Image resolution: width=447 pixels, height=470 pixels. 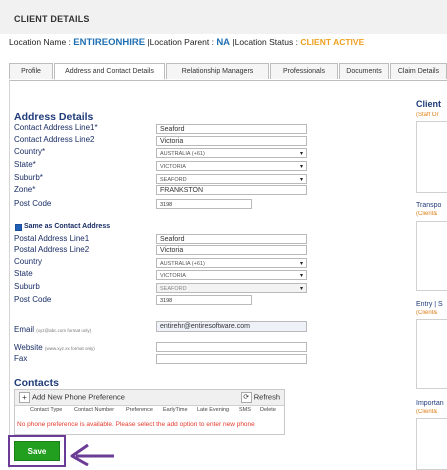 I want to click on email-label: Email (xyz@abc.com format only), so click(x=52, y=329).